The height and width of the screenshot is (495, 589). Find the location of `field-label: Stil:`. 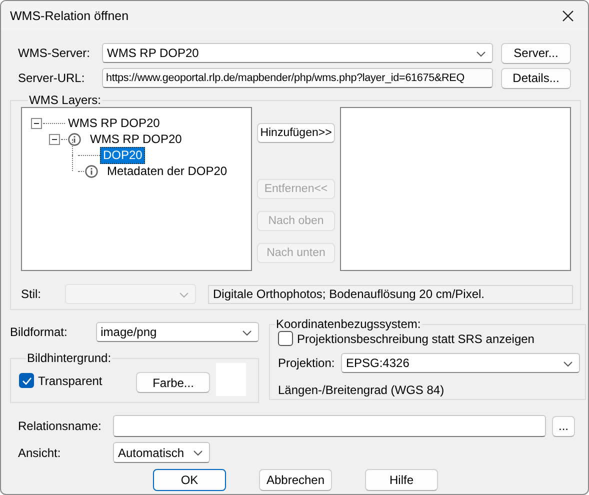

field-label: Stil: is located at coordinates (31, 294).